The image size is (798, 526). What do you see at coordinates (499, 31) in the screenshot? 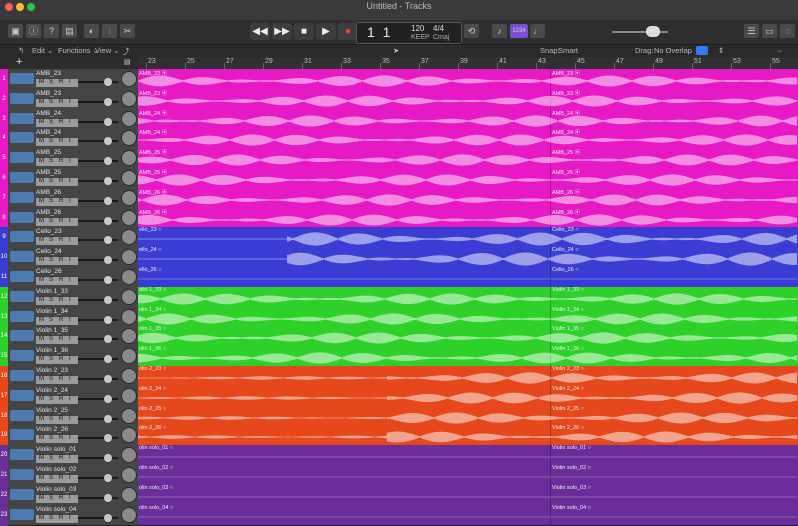
I see `tuner-button: ♪` at bounding box center [499, 31].